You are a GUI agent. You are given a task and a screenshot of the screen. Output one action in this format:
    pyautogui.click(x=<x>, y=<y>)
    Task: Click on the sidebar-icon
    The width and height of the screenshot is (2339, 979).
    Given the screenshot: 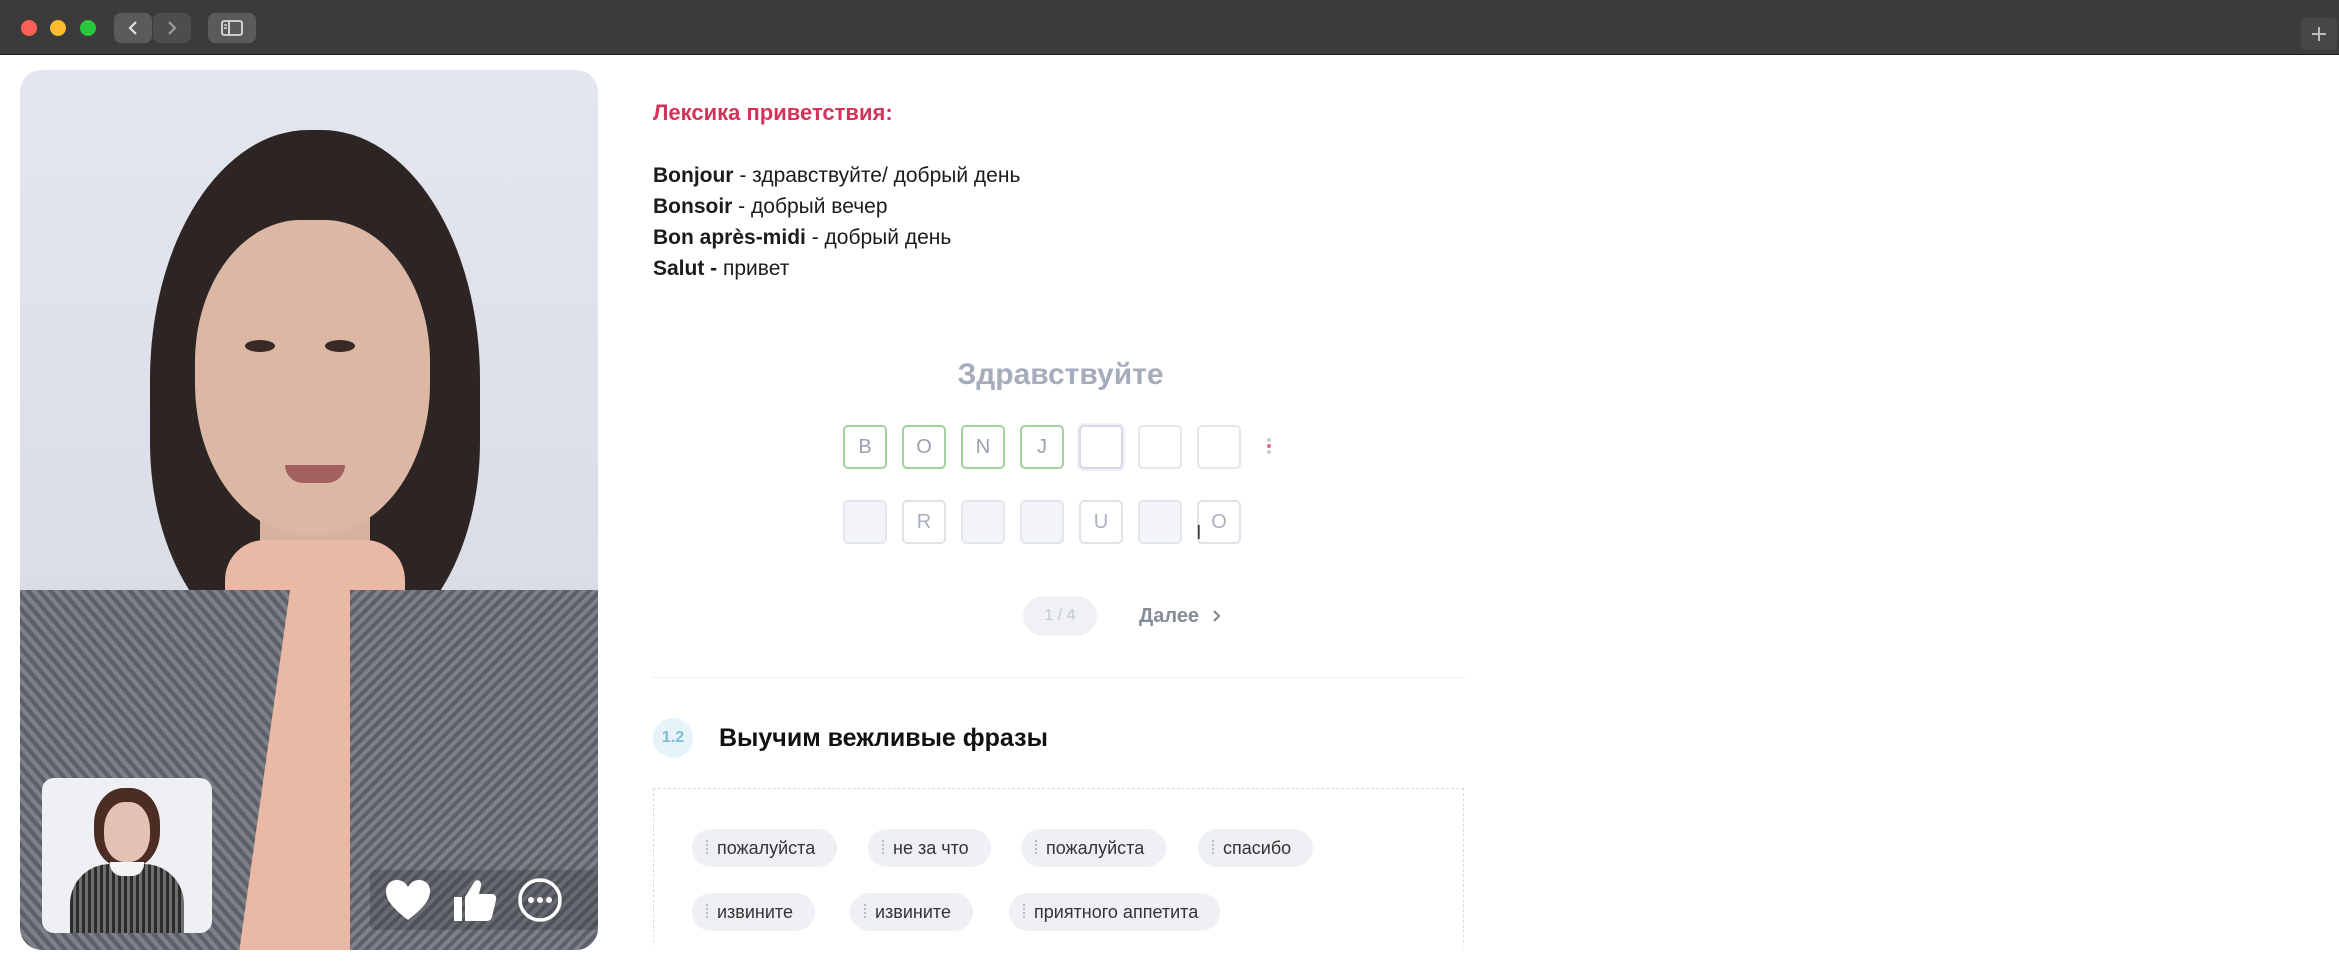 What is the action you would take?
    pyautogui.click(x=232, y=28)
    